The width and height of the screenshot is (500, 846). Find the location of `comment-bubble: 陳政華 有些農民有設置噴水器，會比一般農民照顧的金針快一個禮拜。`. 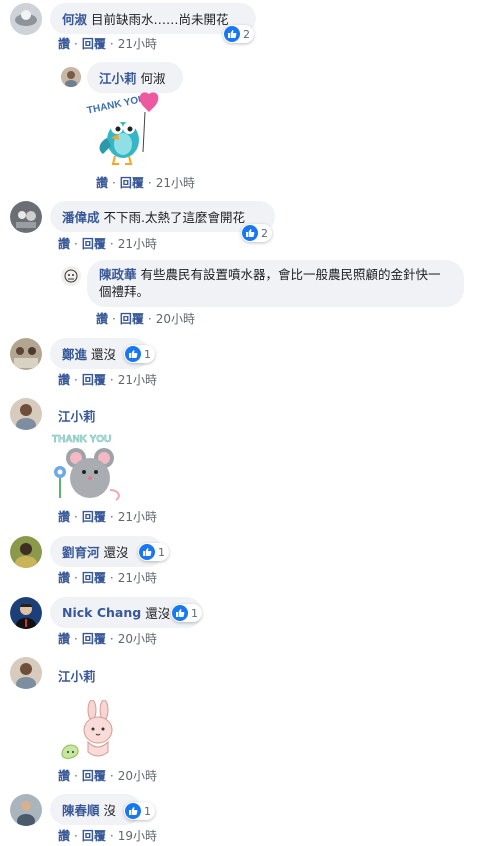

comment-bubble: 陳政華 有些農民有設置噴水器，會比一般農民照顧的金針快一個禮拜。 is located at coordinates (275, 283).